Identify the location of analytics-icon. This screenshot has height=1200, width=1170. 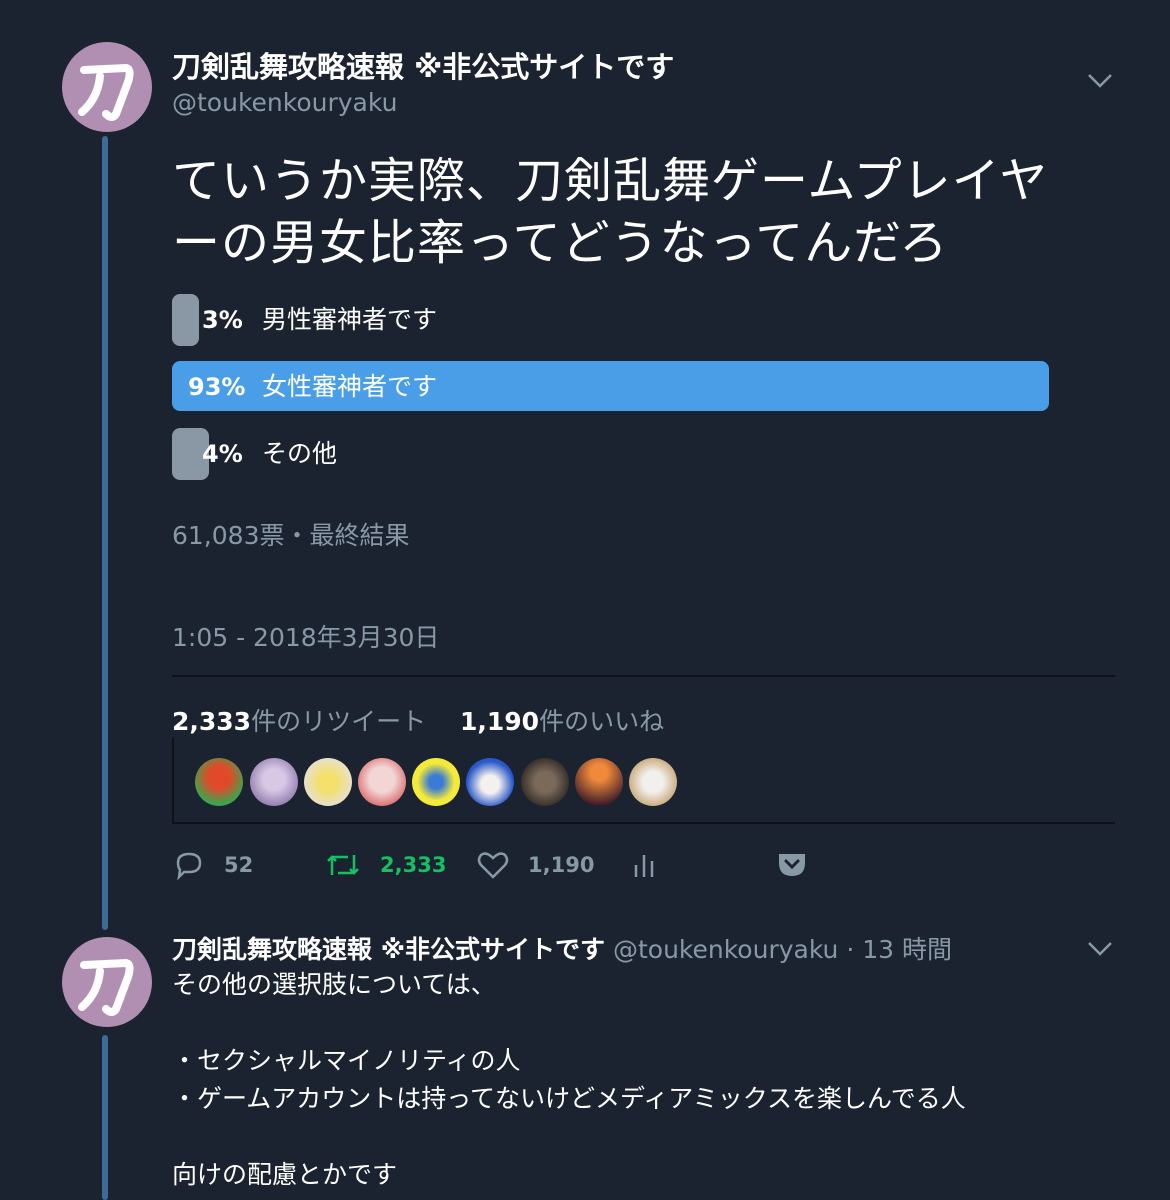
(644, 866).